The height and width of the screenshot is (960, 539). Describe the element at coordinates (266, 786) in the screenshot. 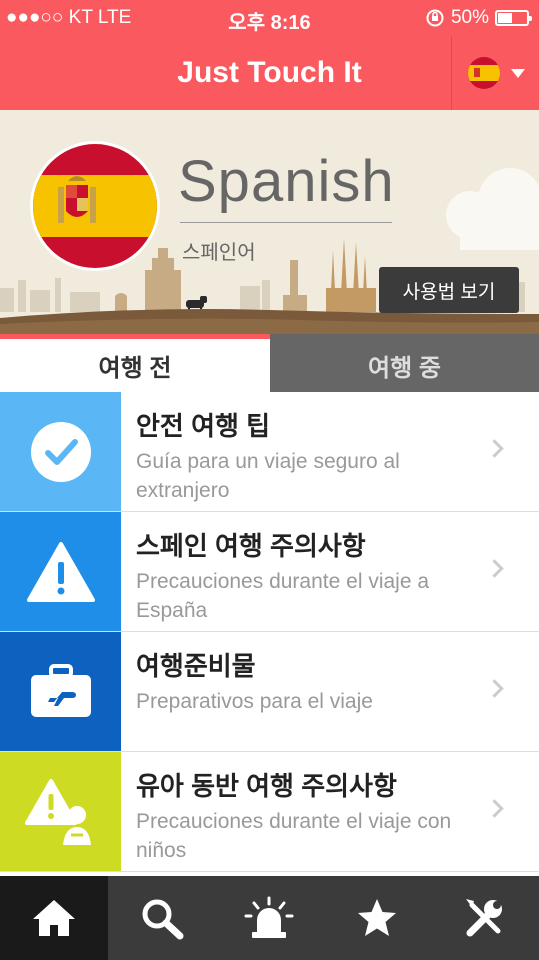

I see `item-title: 유아 동반 여행 주의사항` at that location.